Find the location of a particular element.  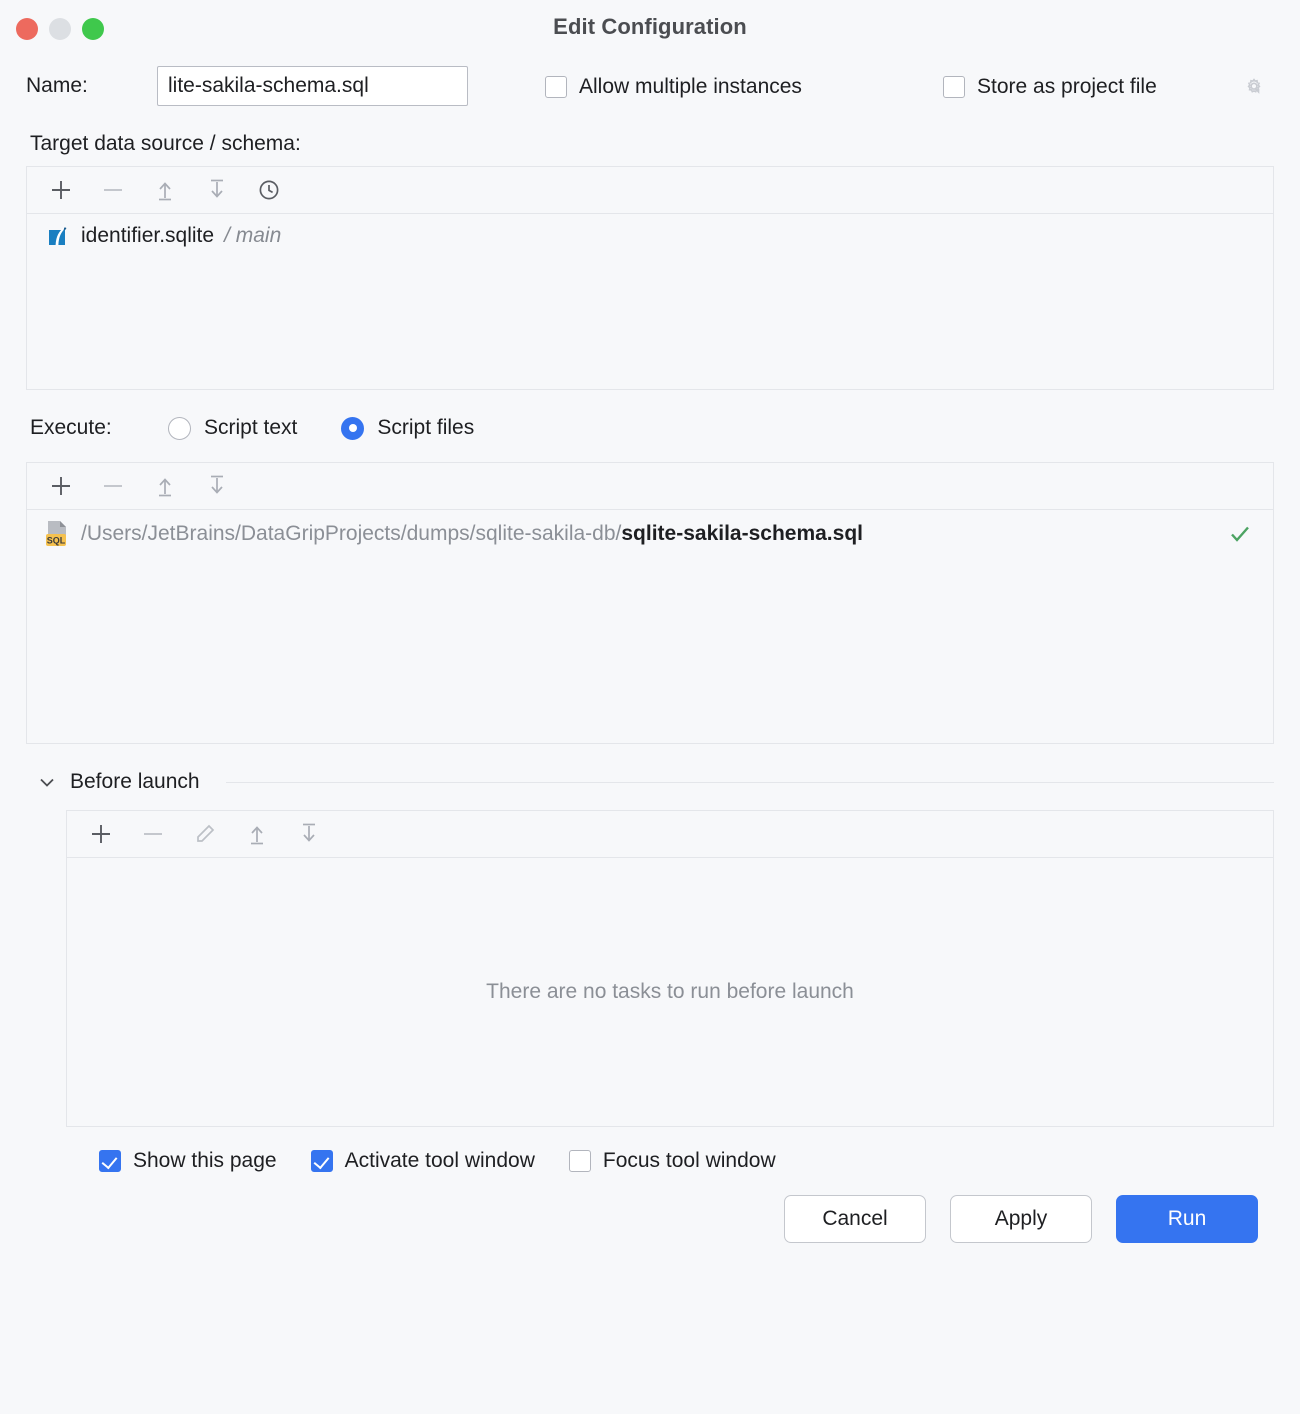

before-launch-toolbar is located at coordinates (670, 834).